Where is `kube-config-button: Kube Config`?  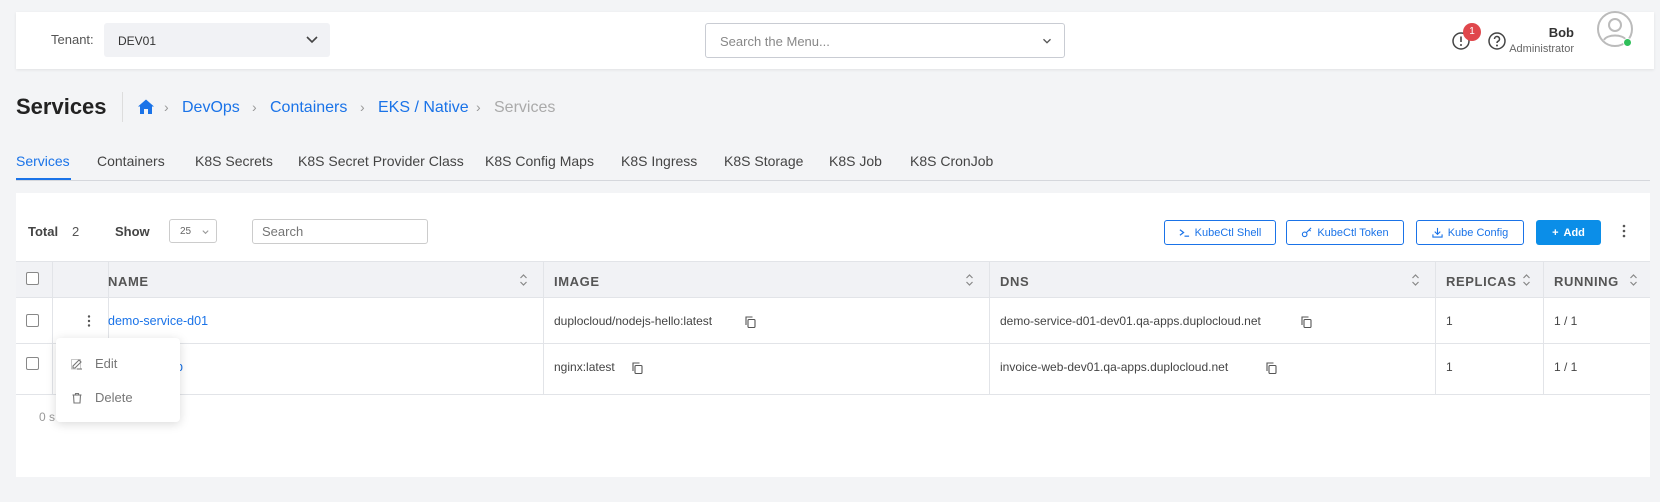 kube-config-button: Kube Config is located at coordinates (1470, 232).